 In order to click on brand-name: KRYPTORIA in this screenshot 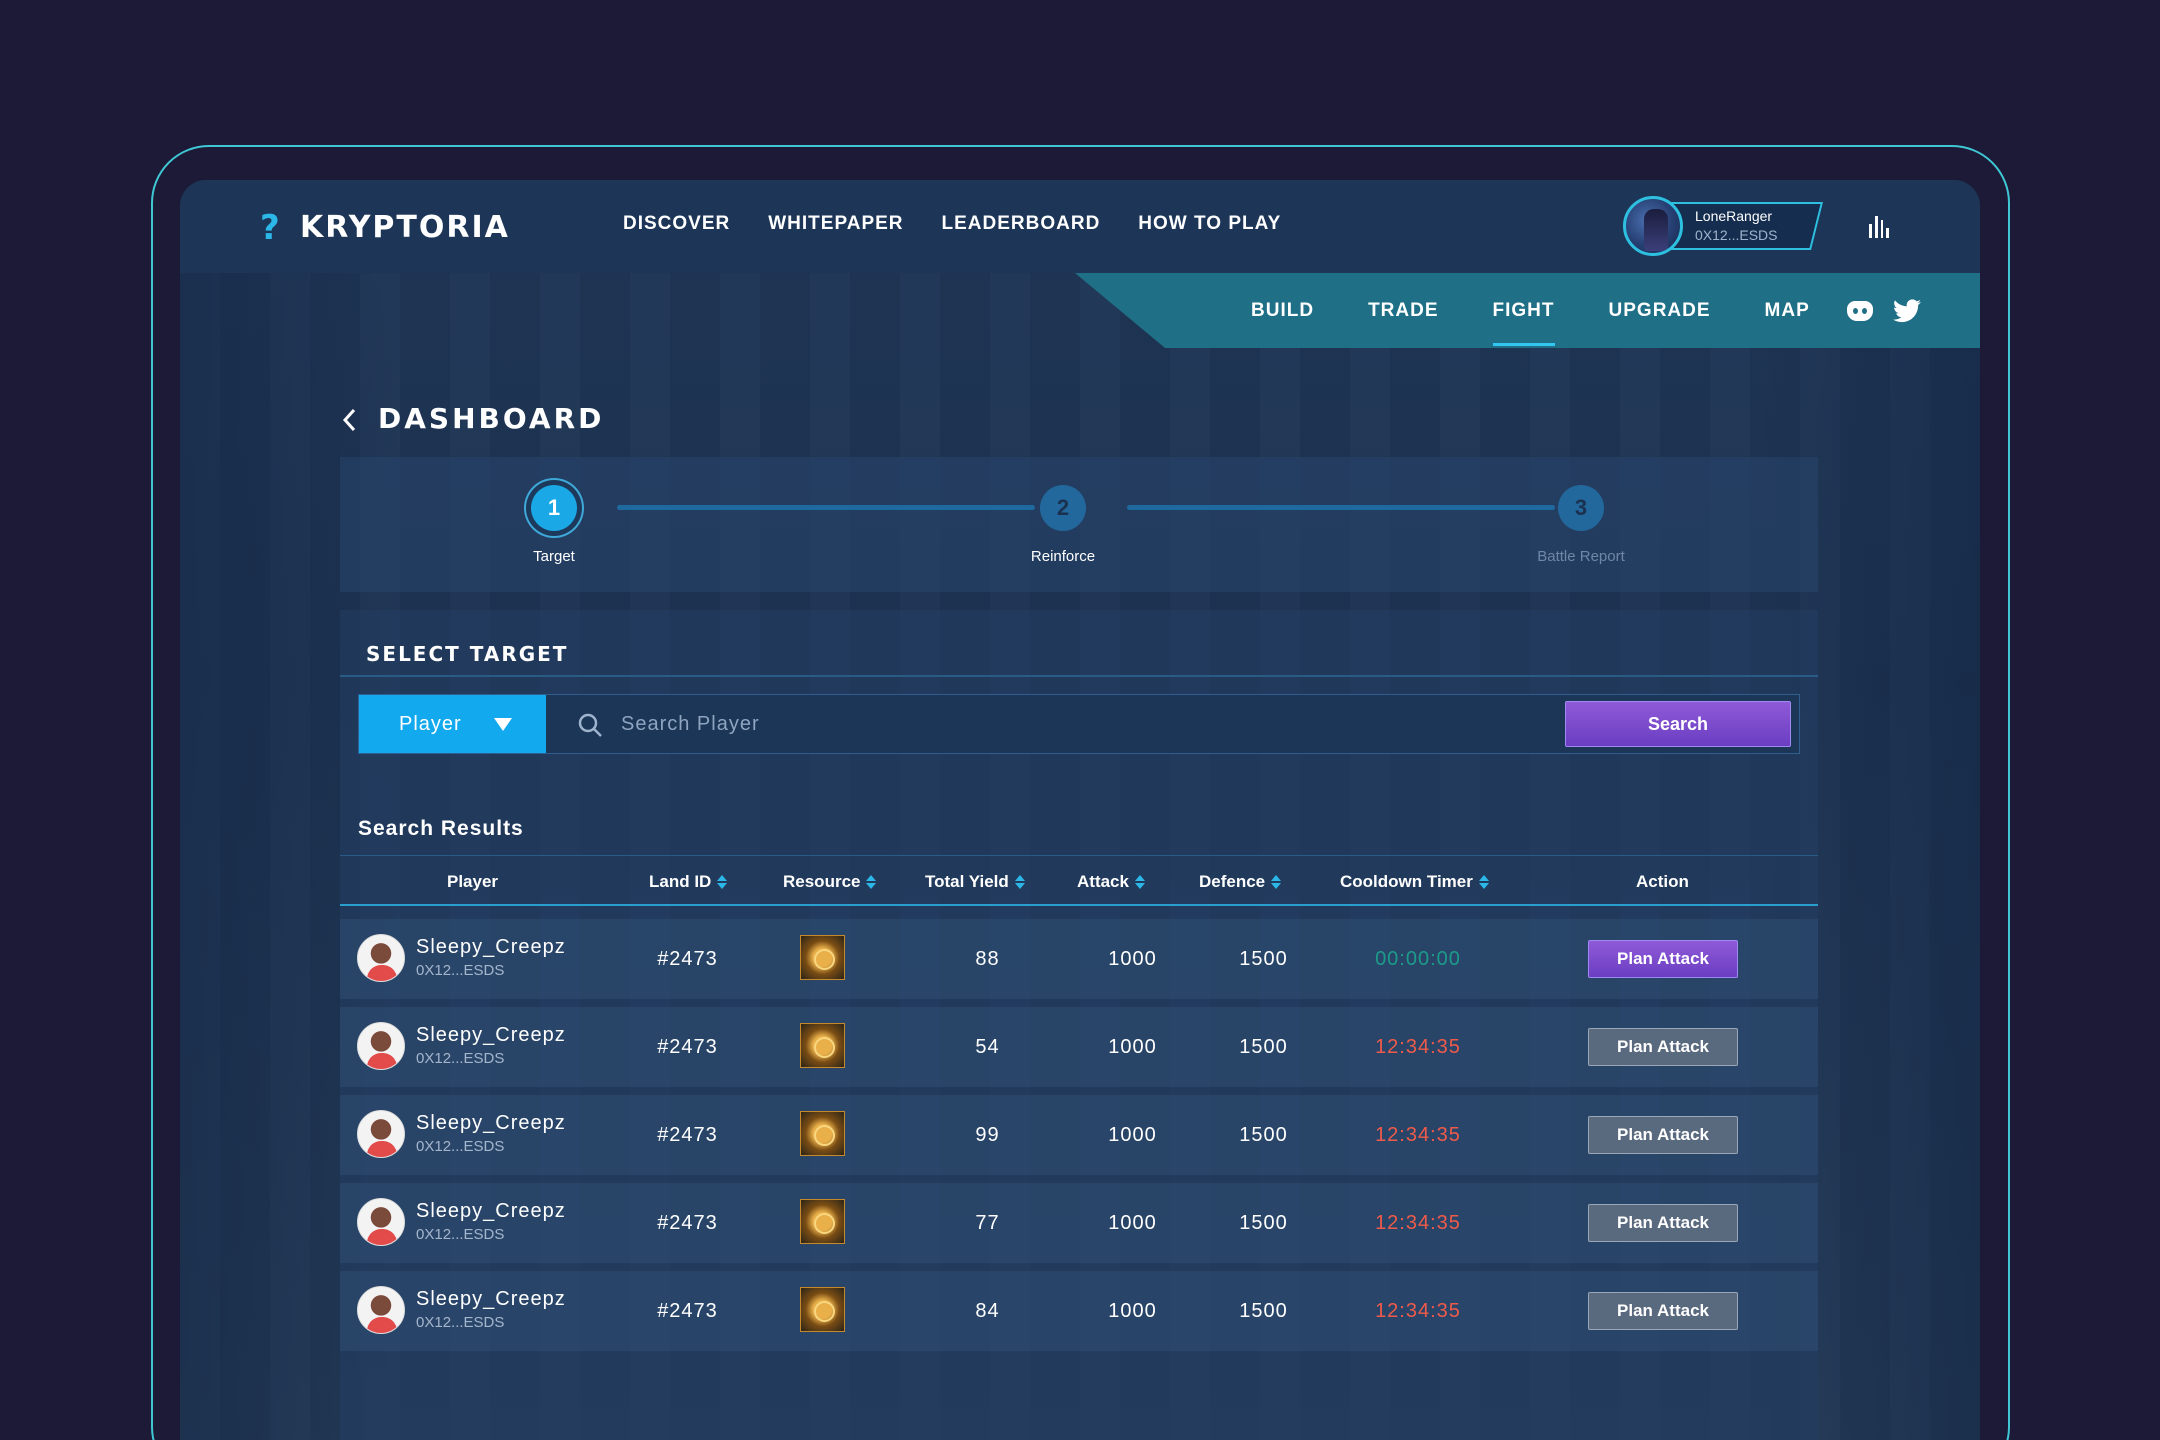, I will do `click(405, 227)`.